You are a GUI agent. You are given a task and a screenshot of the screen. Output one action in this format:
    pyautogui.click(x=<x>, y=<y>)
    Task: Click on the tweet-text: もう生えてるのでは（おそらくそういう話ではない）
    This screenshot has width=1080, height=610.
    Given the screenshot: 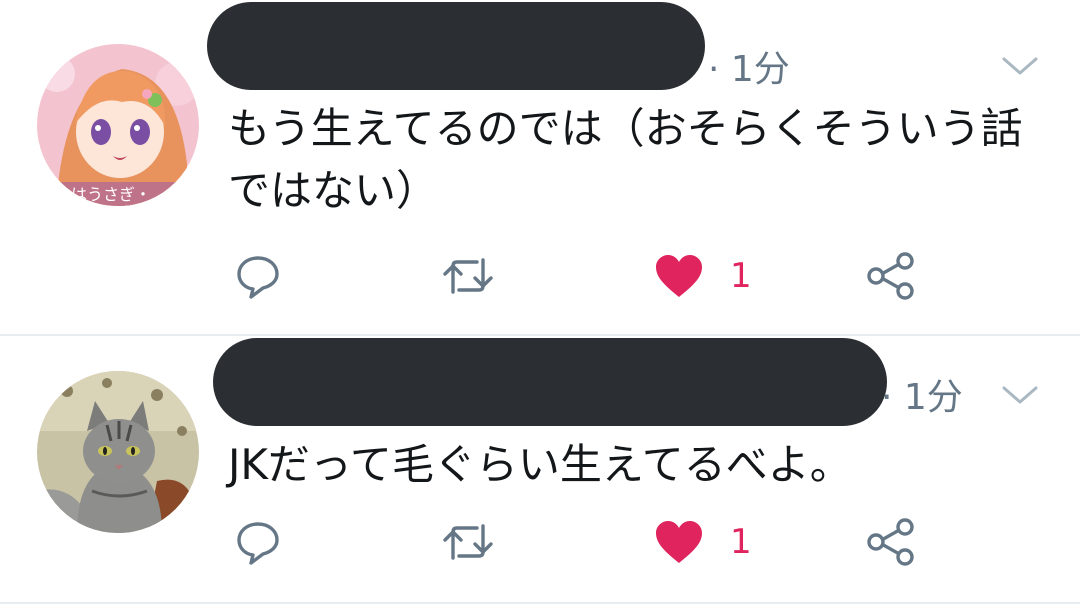 What is the action you would take?
    pyautogui.click(x=625, y=159)
    